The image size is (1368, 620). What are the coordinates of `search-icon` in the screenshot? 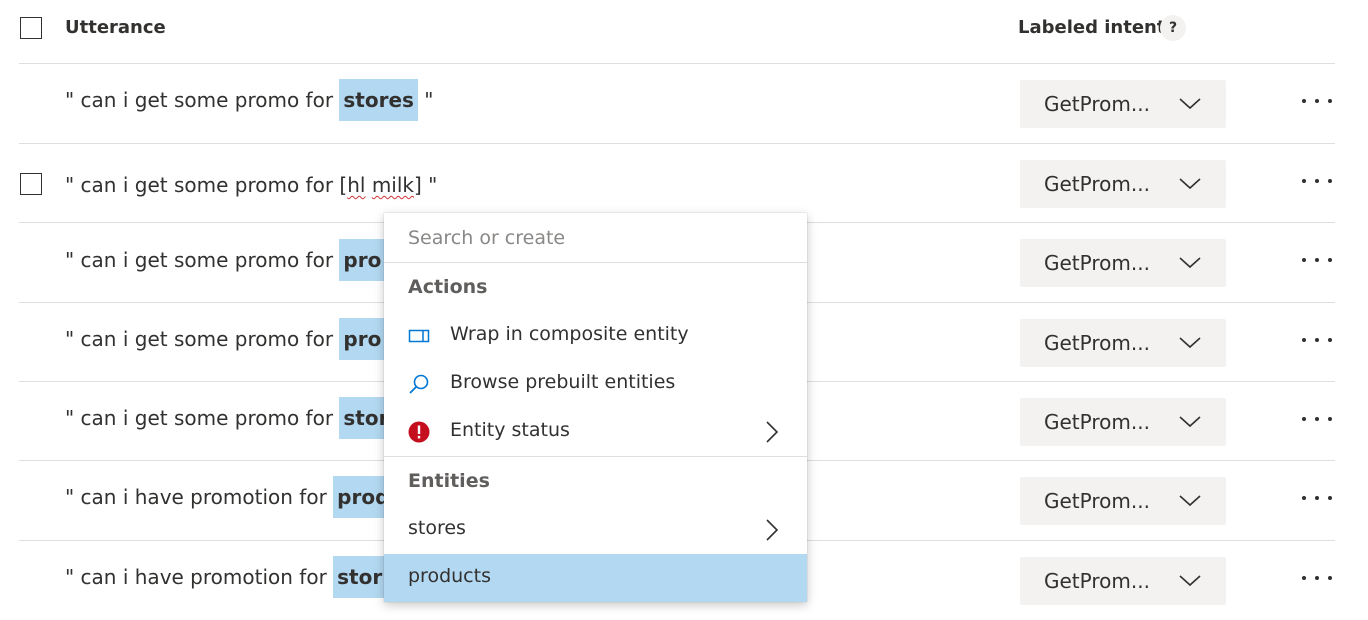 It's located at (419, 384).